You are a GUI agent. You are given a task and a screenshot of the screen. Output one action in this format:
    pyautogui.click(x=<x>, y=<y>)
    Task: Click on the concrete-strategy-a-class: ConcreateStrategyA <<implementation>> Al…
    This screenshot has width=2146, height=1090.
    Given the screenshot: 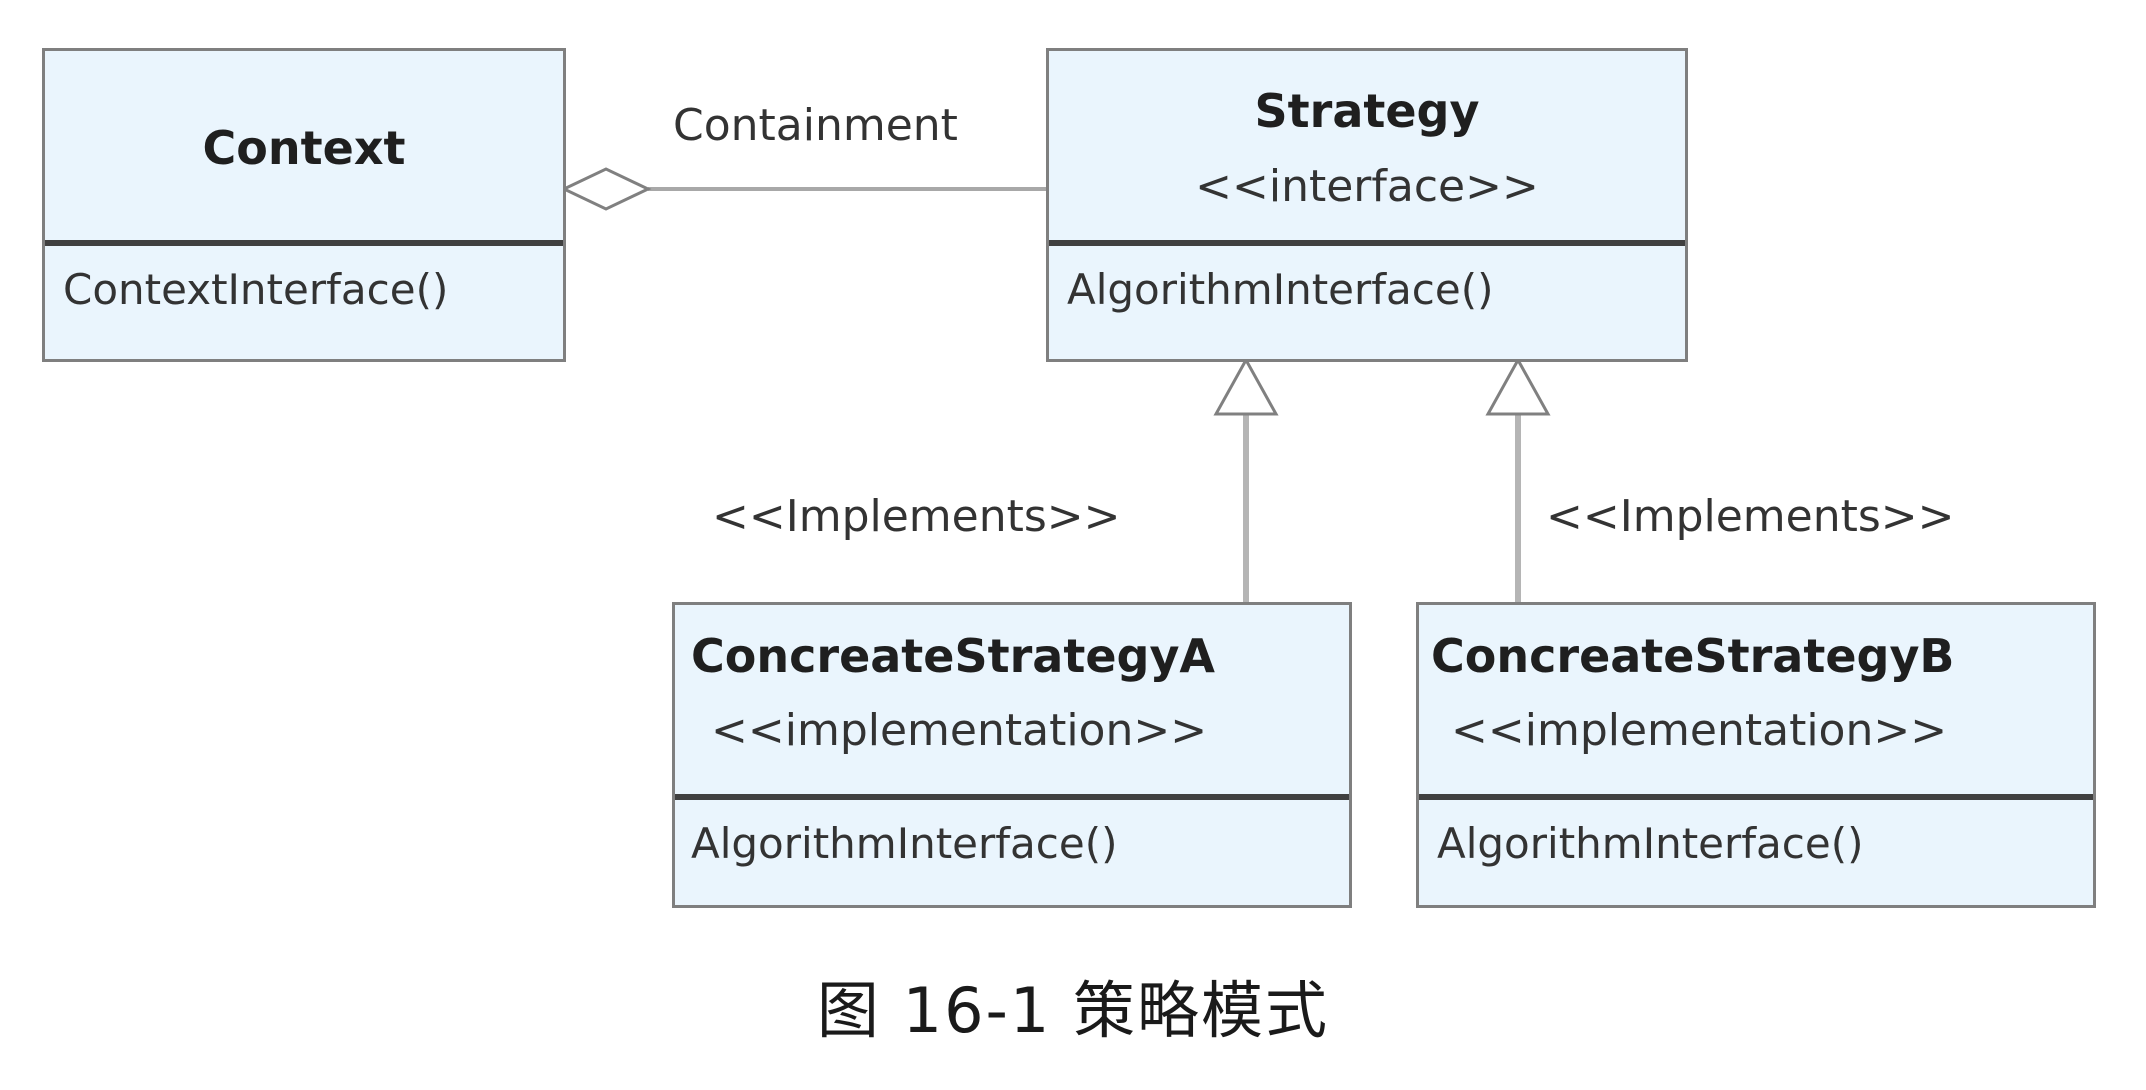 What is the action you would take?
    pyautogui.click(x=1012, y=755)
    